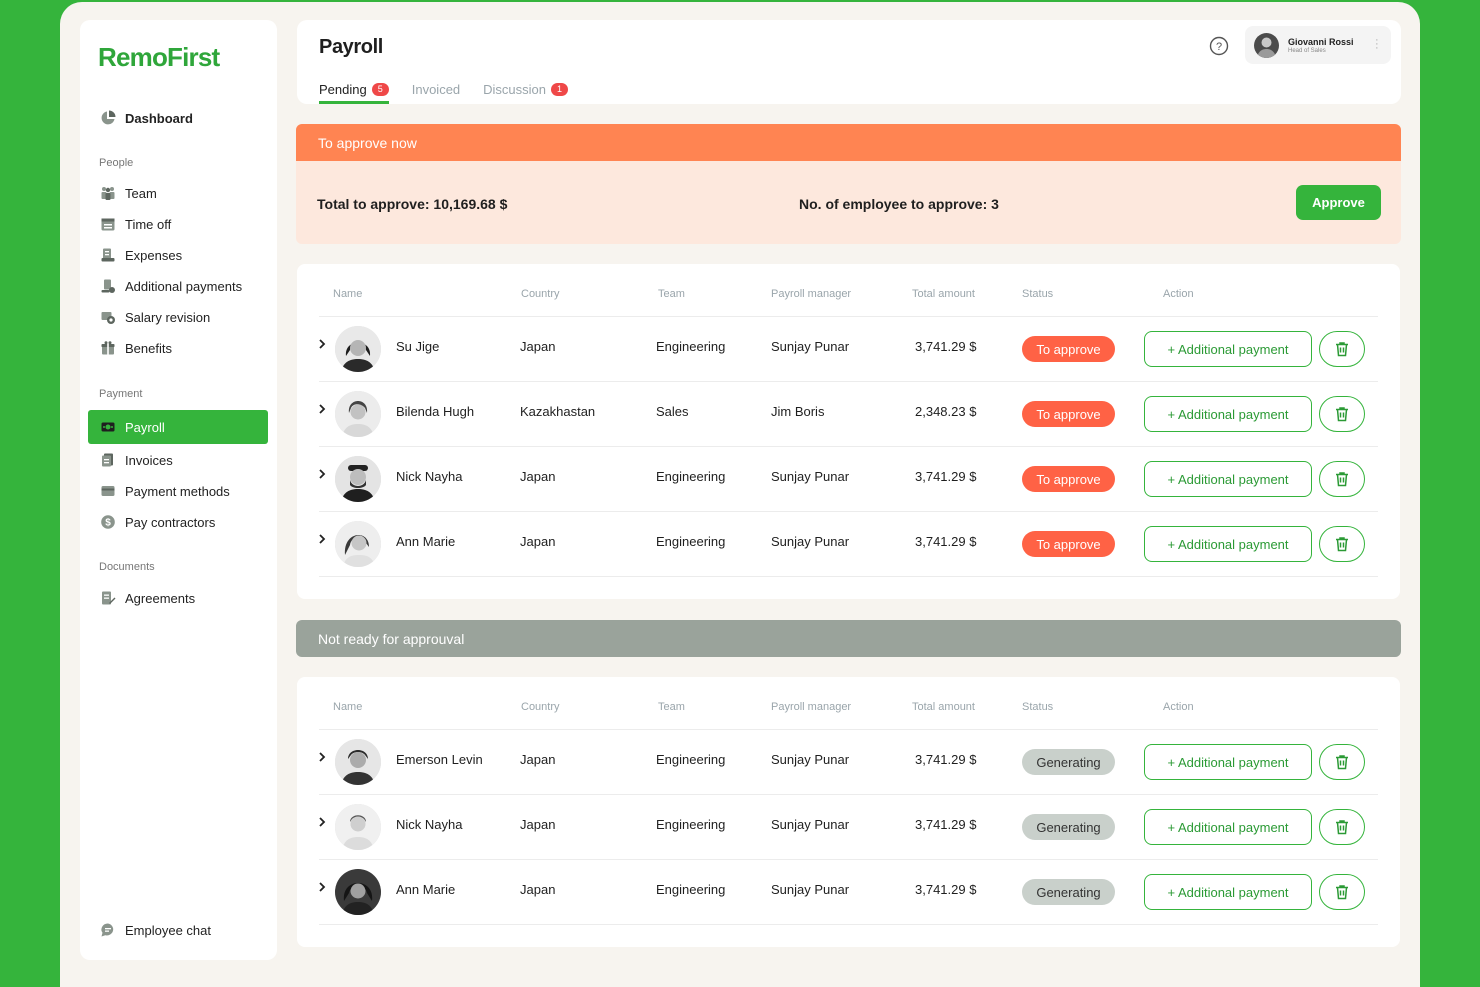 This screenshot has height=987, width=1480. Describe the element at coordinates (121, 394) in the screenshot. I see `section-label-payment: Payment` at that location.